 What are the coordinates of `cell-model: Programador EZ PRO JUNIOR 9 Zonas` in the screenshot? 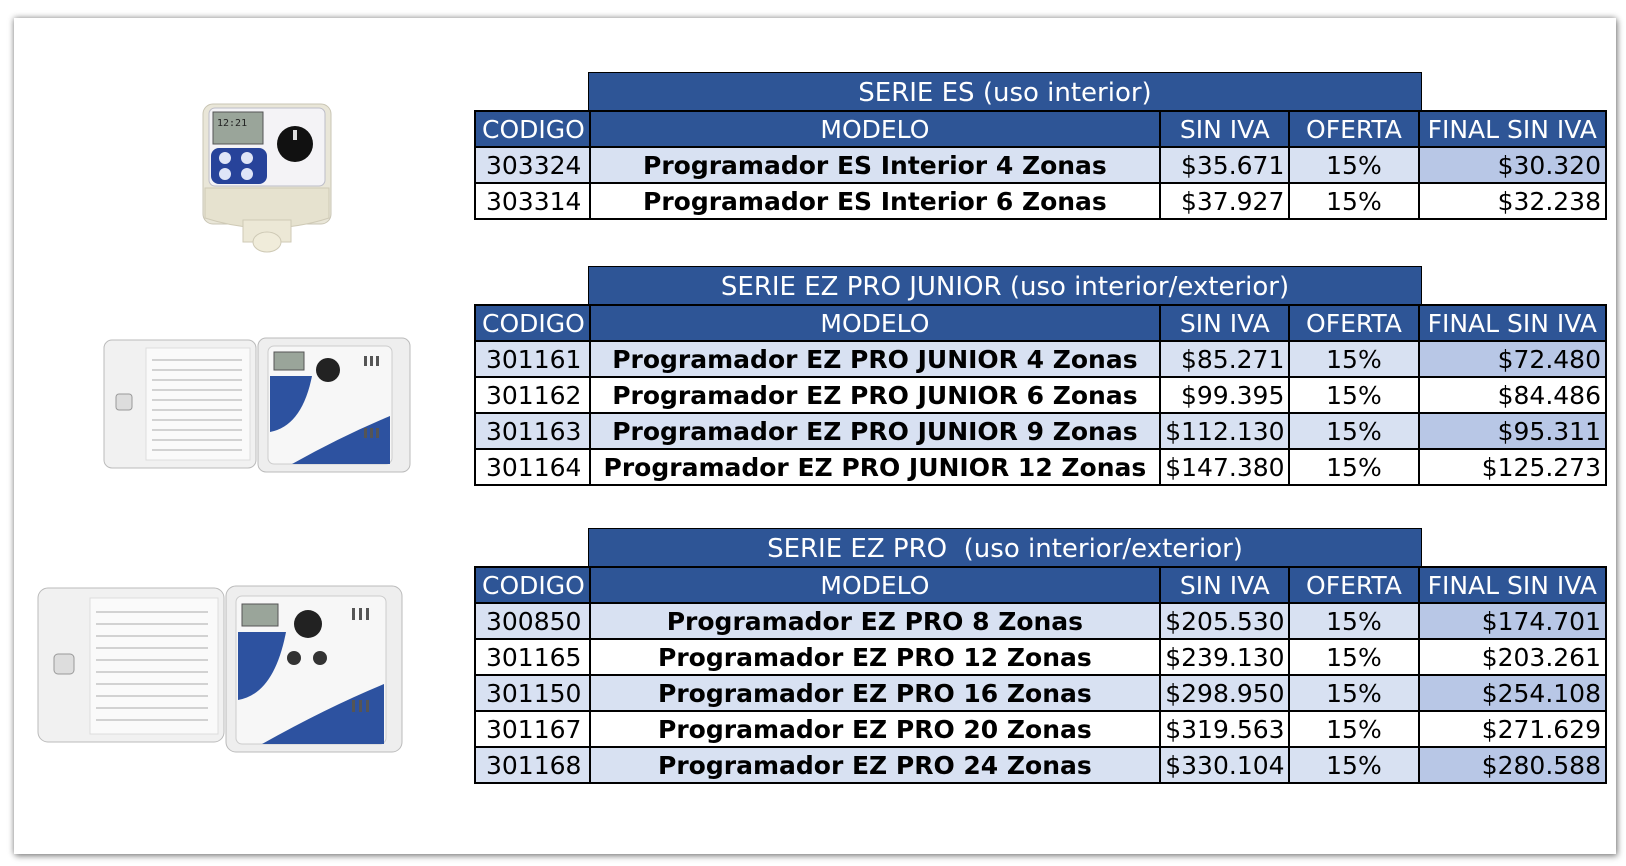 It's located at (875, 431).